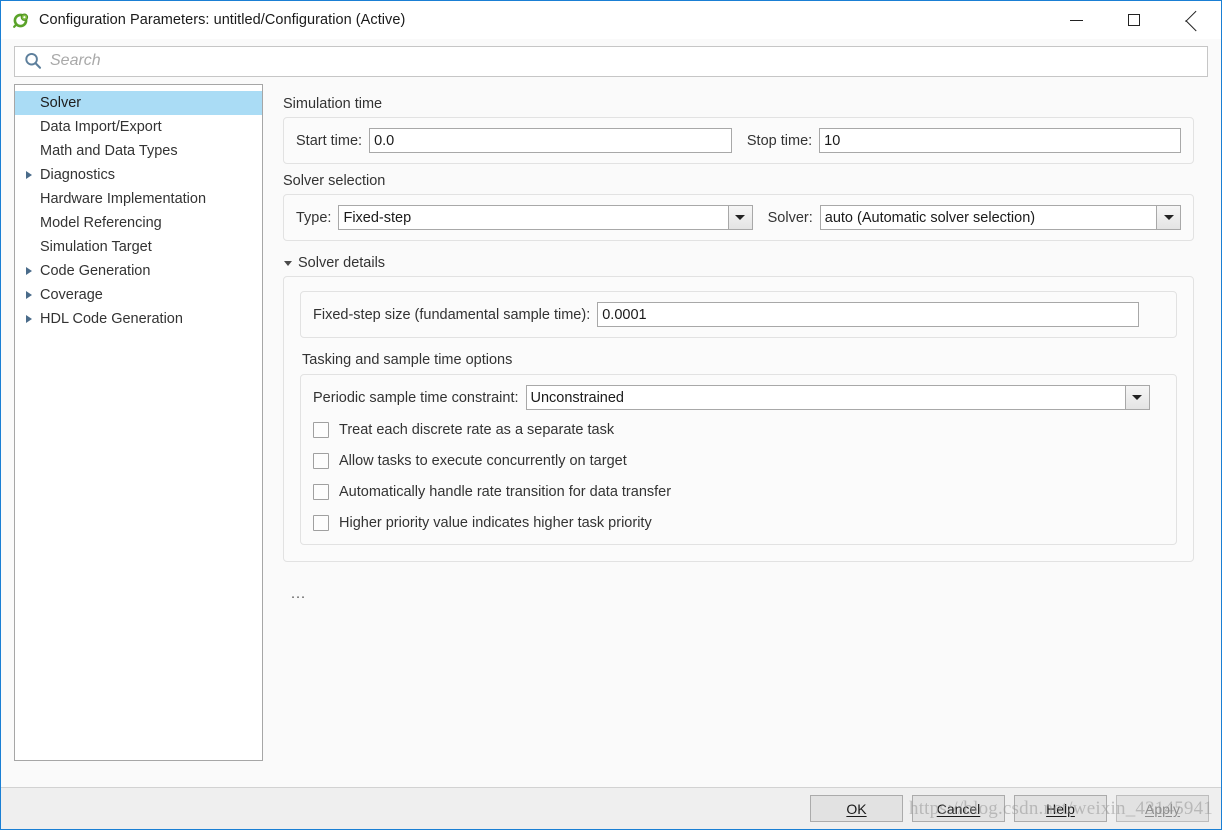 This screenshot has width=1222, height=830. Describe the element at coordinates (342, 263) in the screenshot. I see `solver-details-label: Solver details` at that location.